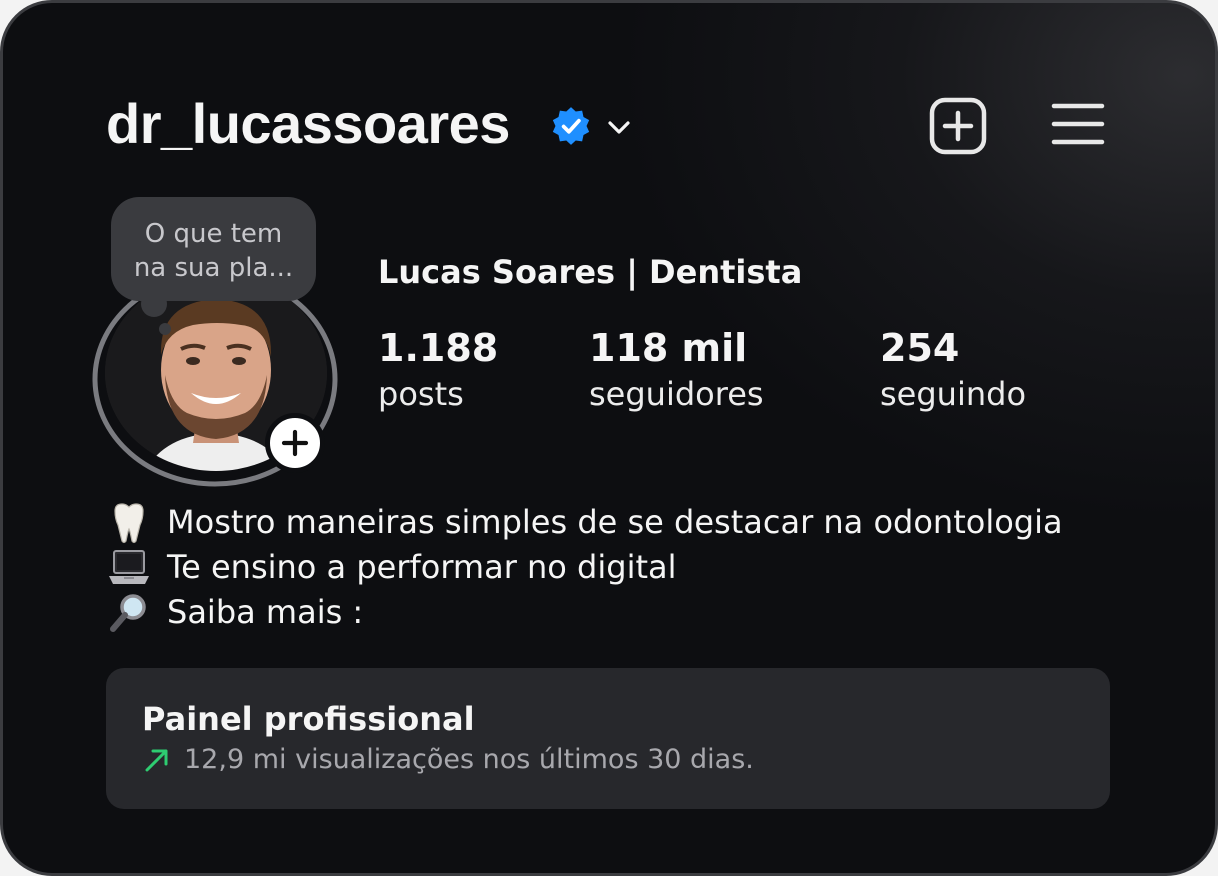 The image size is (1218, 876). Describe the element at coordinates (438, 348) in the screenshot. I see `stat-value: 1.188` at that location.